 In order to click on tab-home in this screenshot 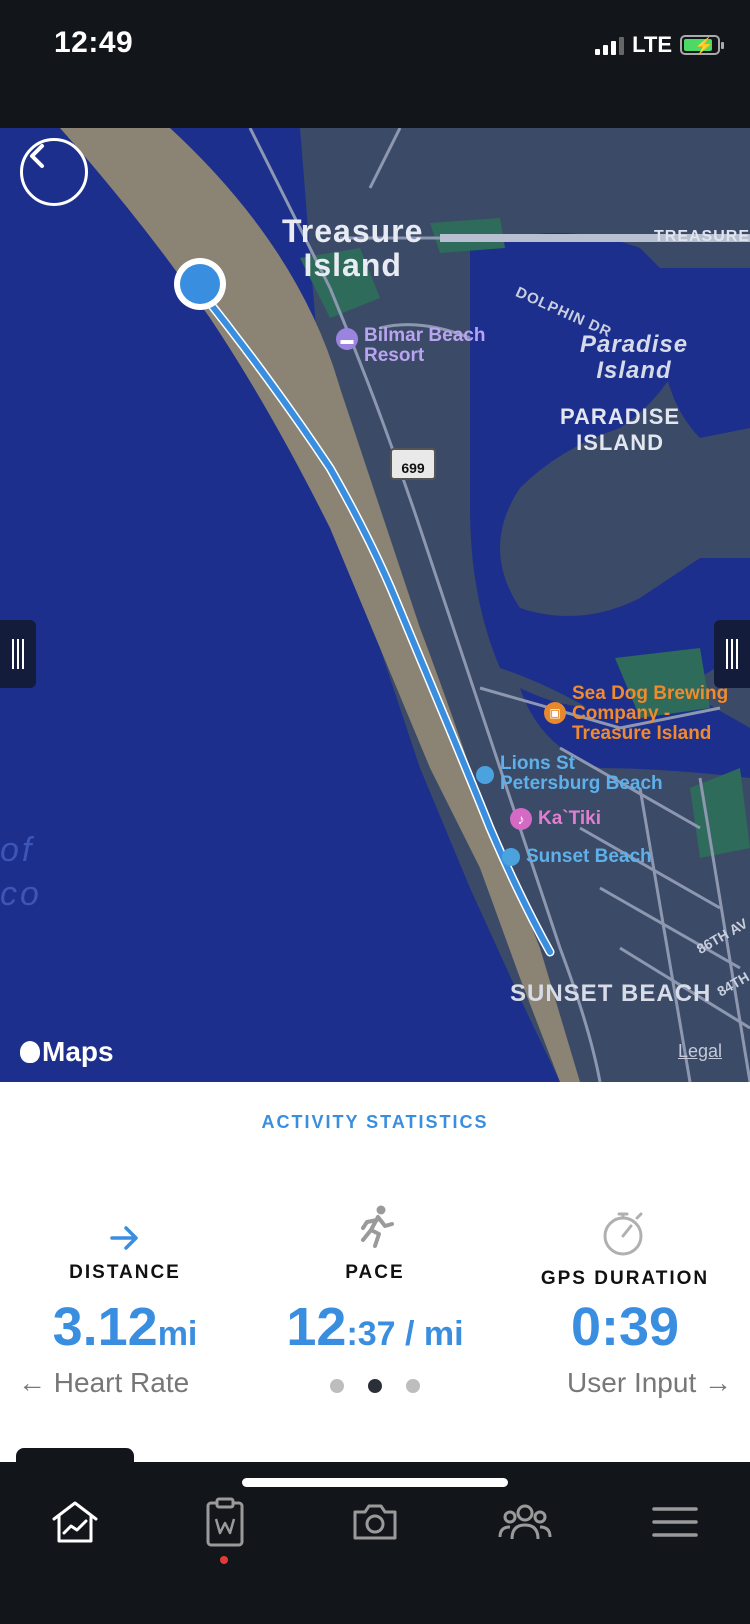, I will do `click(75, 1522)`.